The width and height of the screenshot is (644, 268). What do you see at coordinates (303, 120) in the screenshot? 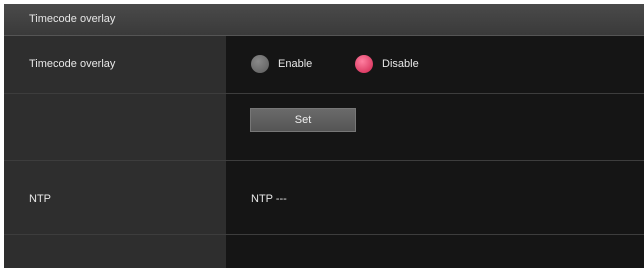
I see `set-button: Set` at bounding box center [303, 120].